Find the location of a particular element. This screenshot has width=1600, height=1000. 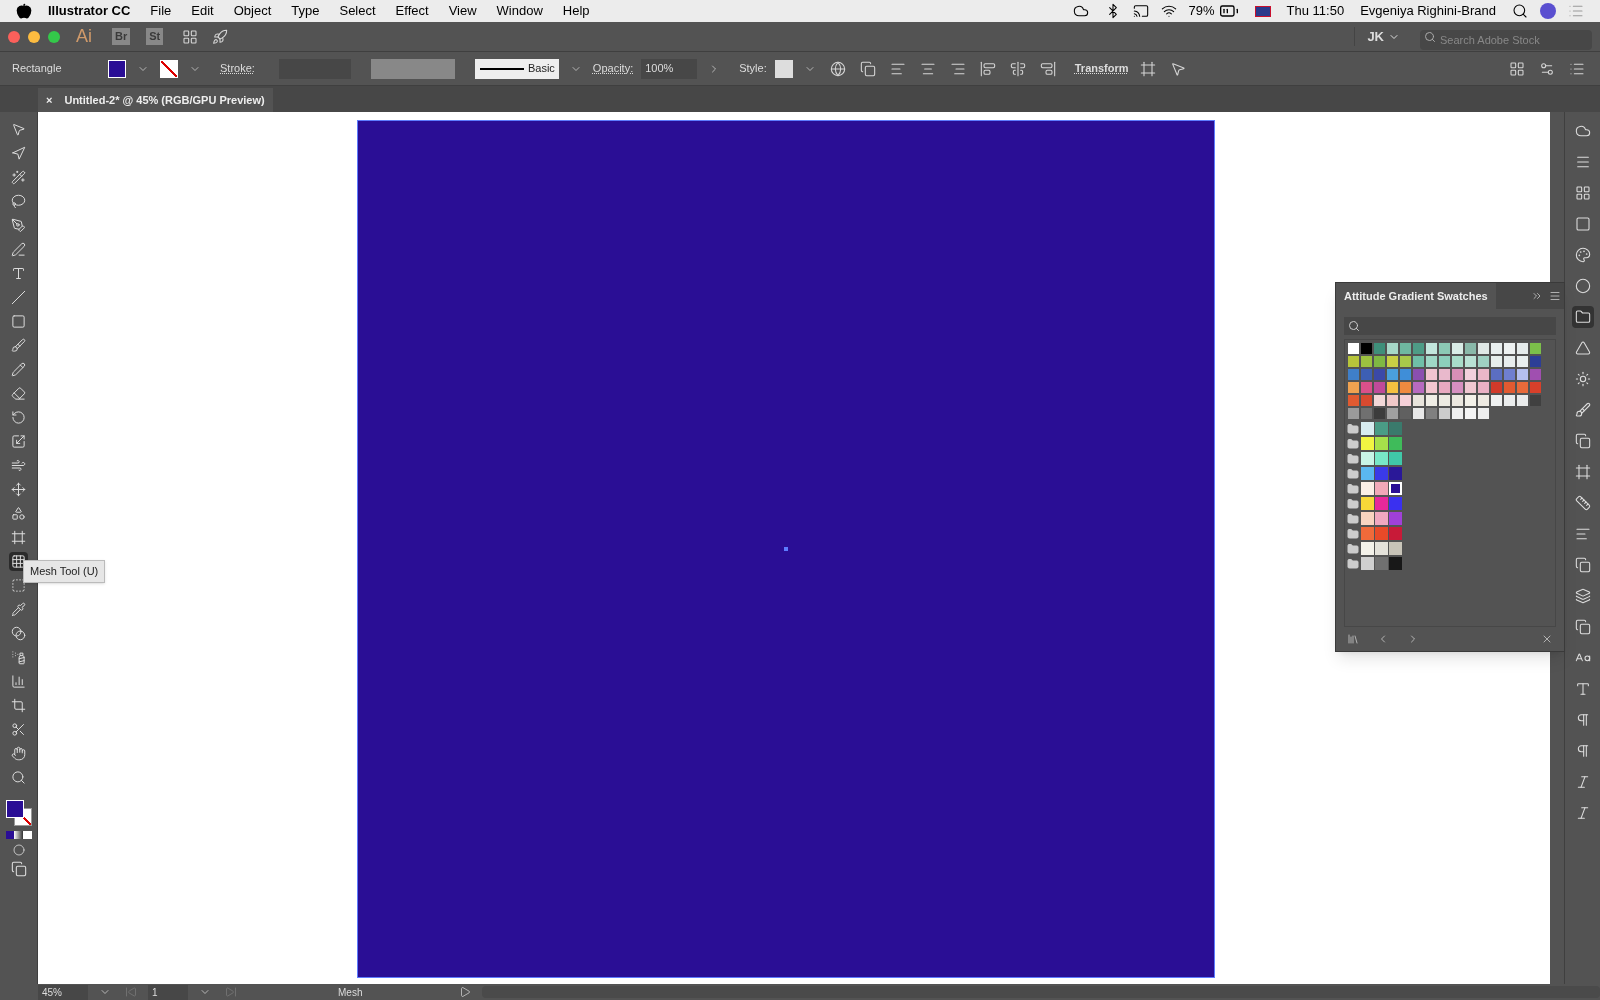

document-tab: × Untitled-2* @ 45% (RGB/GPU Preview) is located at coordinates (155, 100).